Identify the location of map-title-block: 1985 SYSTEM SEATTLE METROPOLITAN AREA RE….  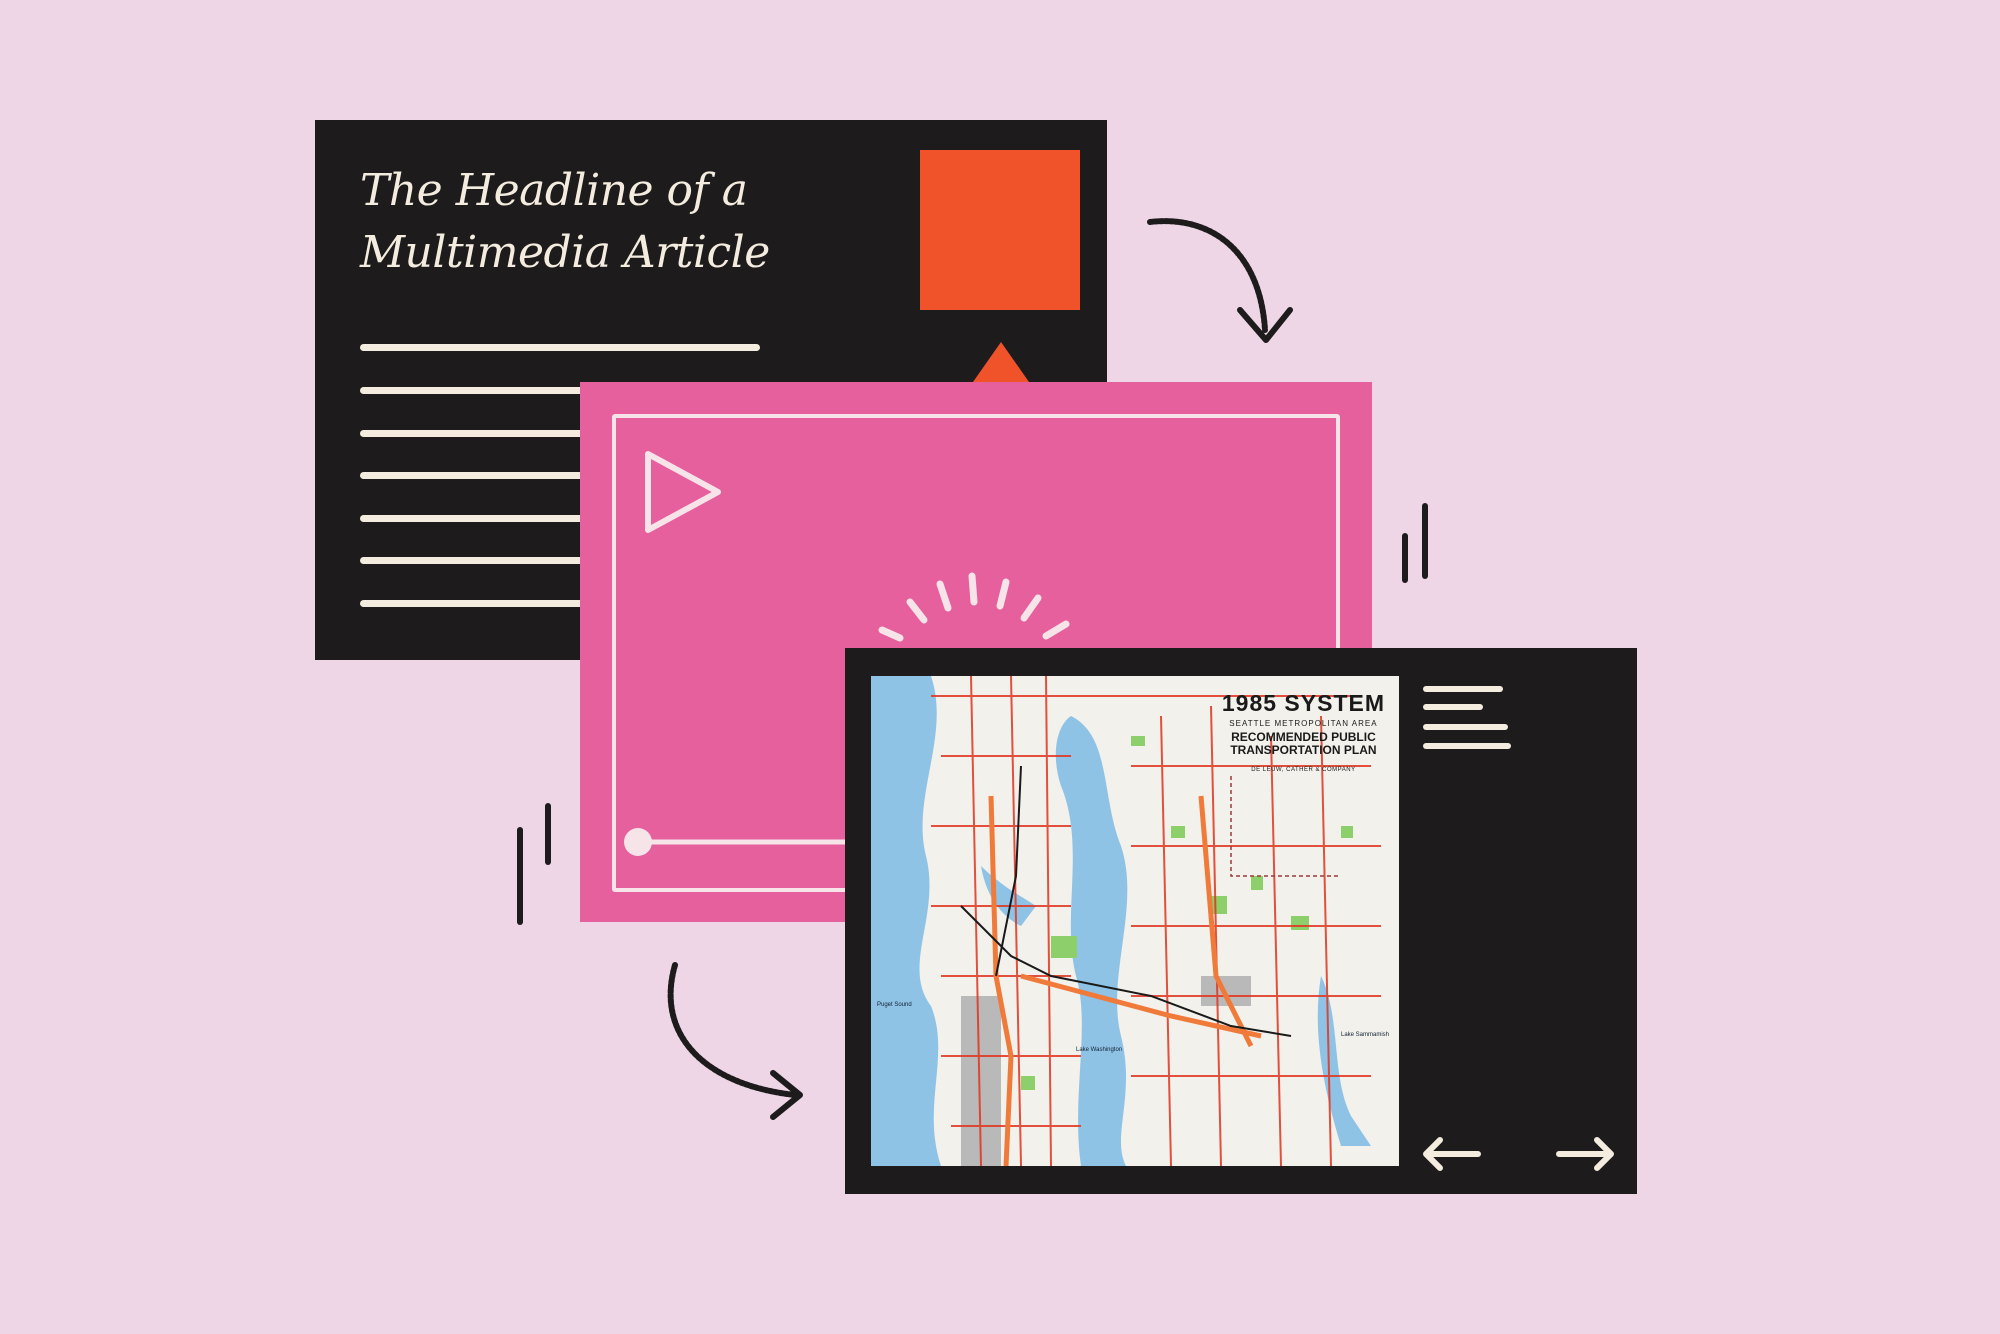
(1303, 731).